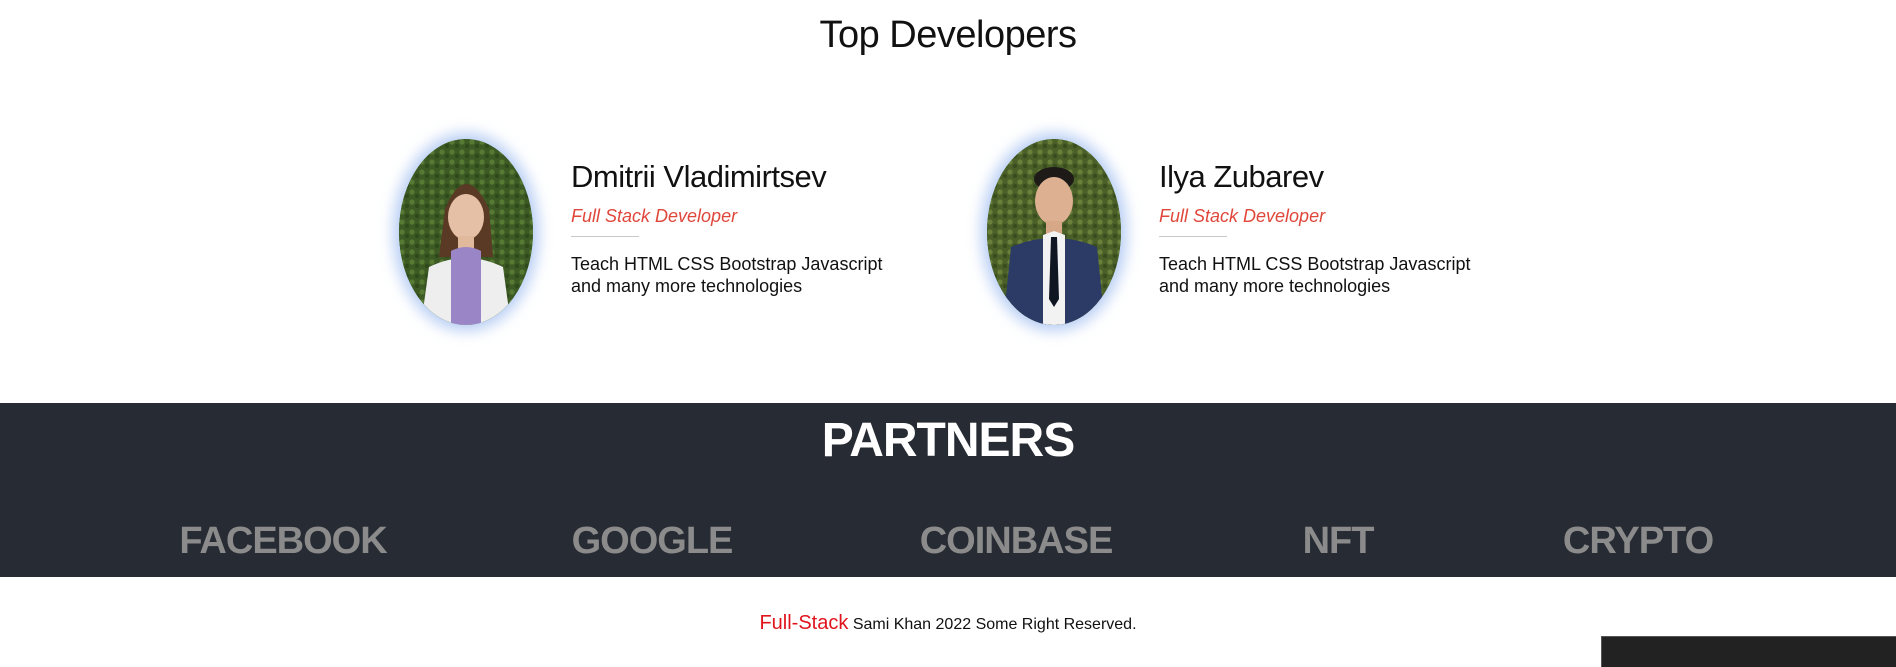  Describe the element at coordinates (283, 541) in the screenshot. I see `partner-logo-facebook: FACEBOOK` at that location.